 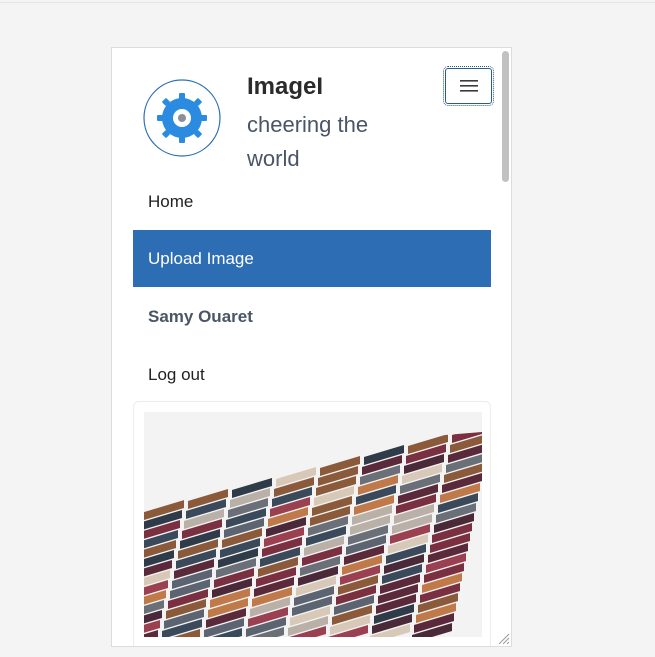 What do you see at coordinates (312, 258) in the screenshot?
I see `nav-item-upload-image: Upload Image` at bounding box center [312, 258].